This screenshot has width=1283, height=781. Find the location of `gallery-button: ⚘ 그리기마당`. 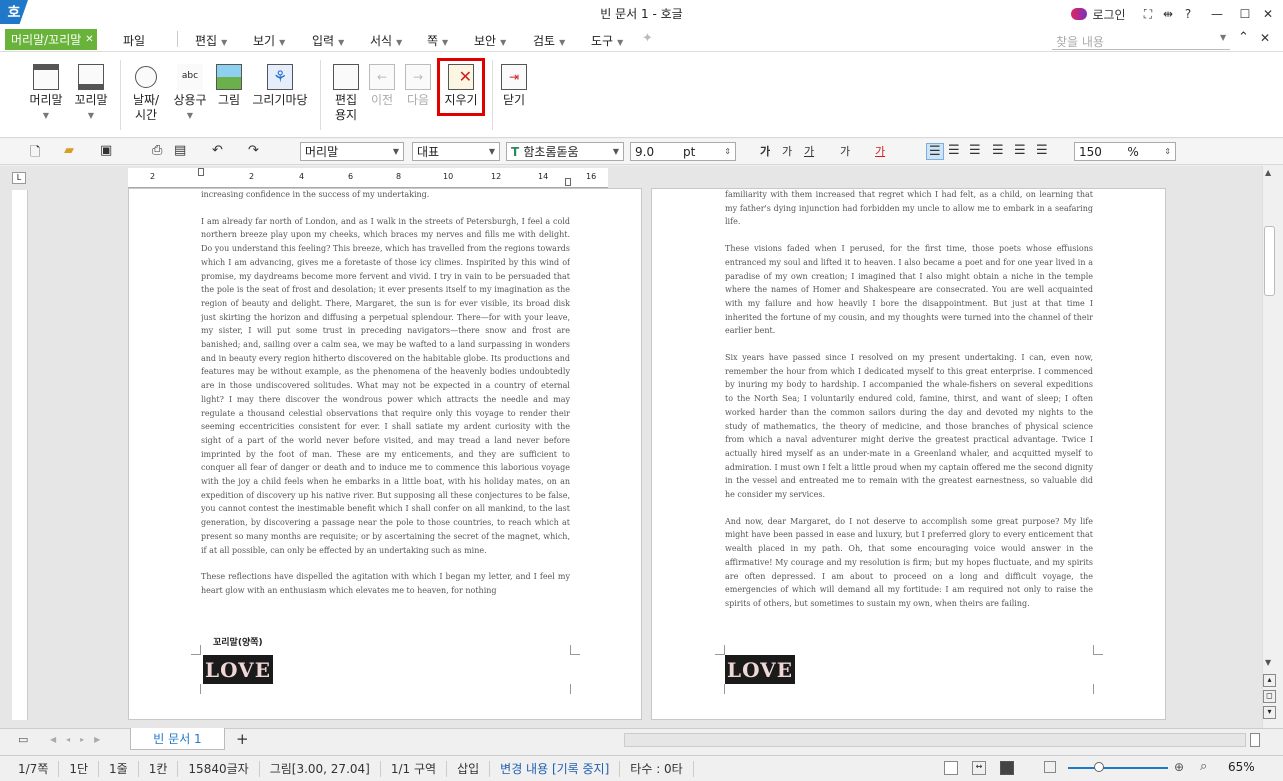

gallery-button: ⚘ 그리기마당 is located at coordinates (280, 86).